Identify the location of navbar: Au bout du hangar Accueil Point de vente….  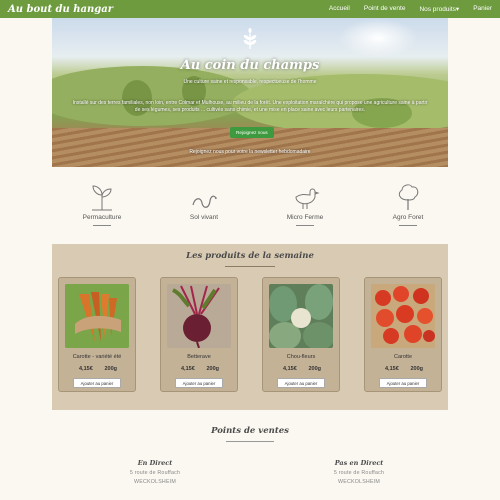
(250, 9).